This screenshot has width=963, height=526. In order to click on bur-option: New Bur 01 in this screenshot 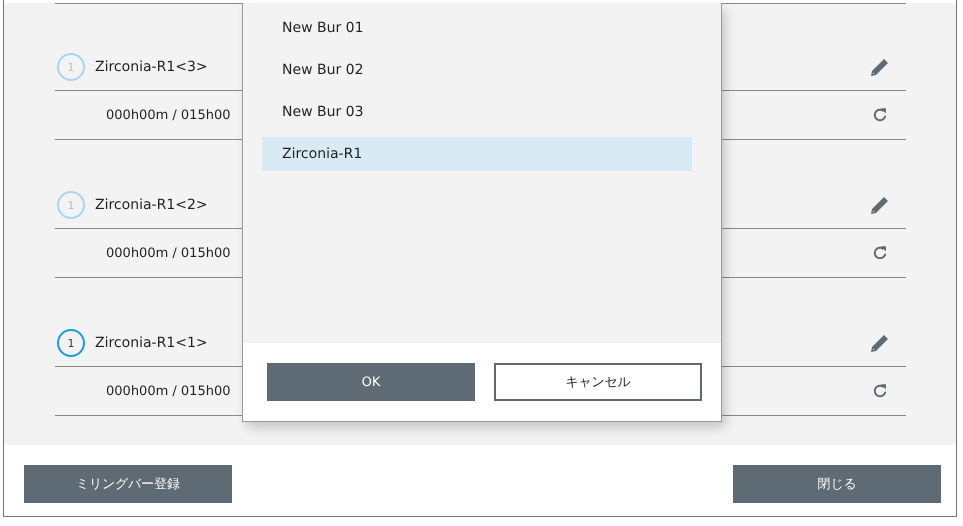, I will do `click(477, 28)`.